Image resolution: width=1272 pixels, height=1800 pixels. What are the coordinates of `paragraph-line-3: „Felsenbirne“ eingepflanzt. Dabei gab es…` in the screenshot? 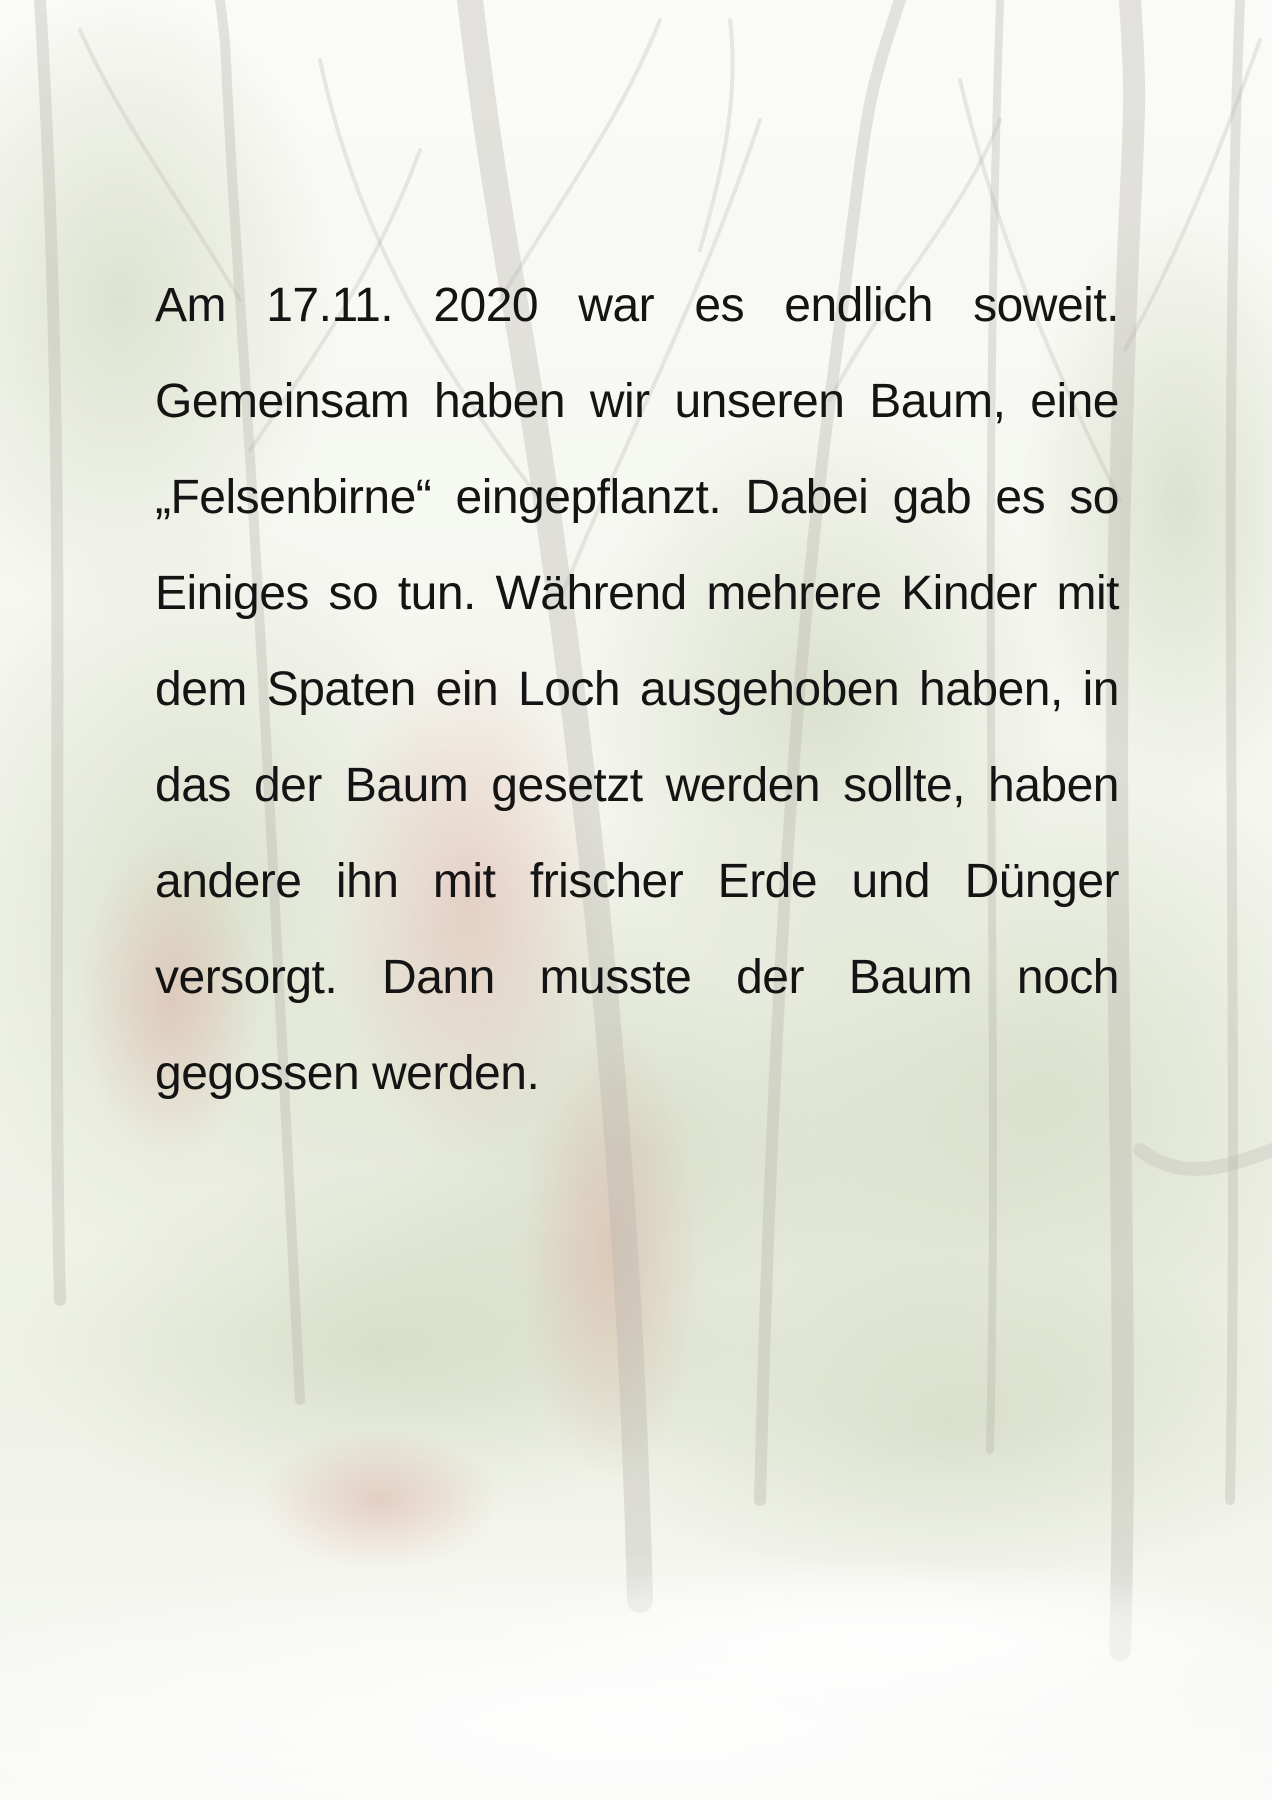 It's located at (637, 497).